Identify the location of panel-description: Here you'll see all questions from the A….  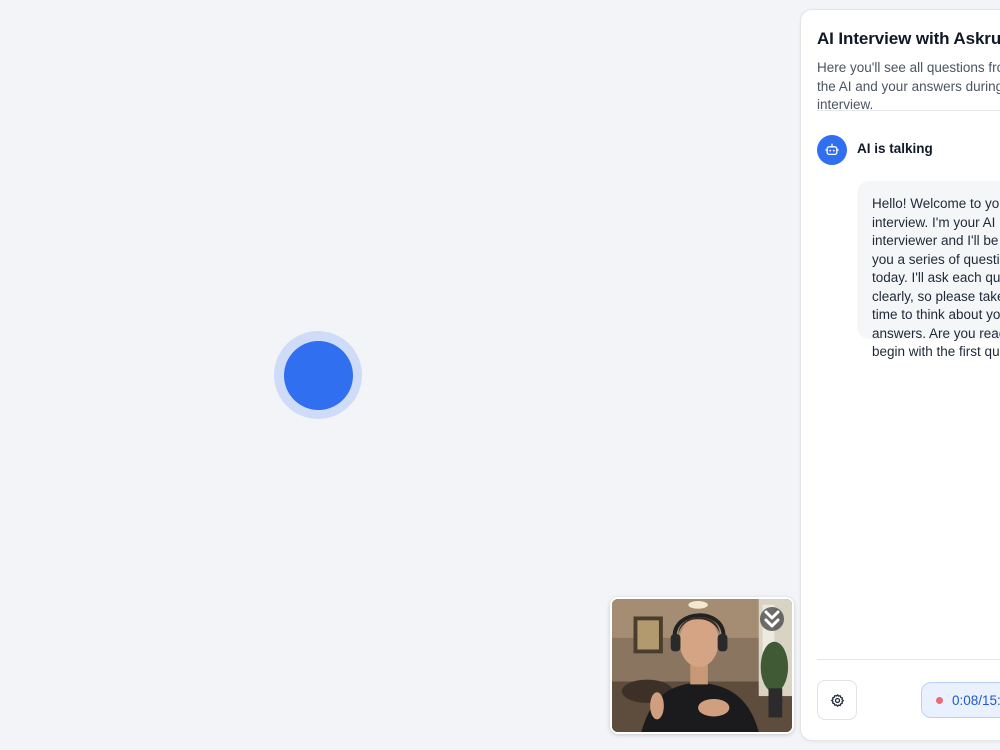
(908, 86).